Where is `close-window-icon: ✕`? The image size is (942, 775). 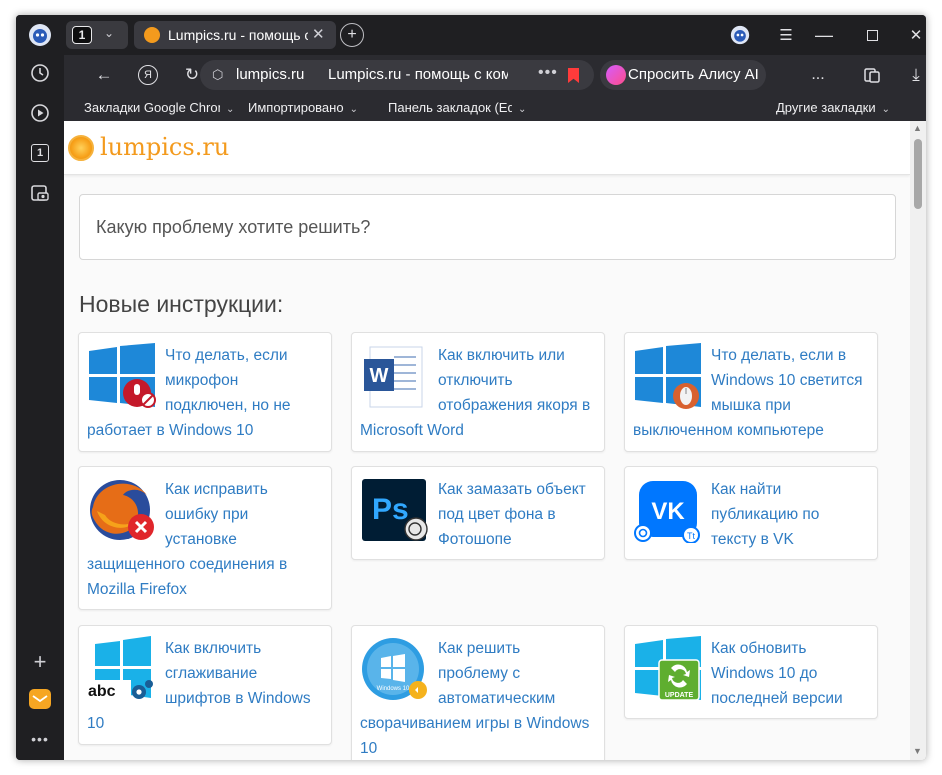 close-window-icon: ✕ is located at coordinates (915, 35).